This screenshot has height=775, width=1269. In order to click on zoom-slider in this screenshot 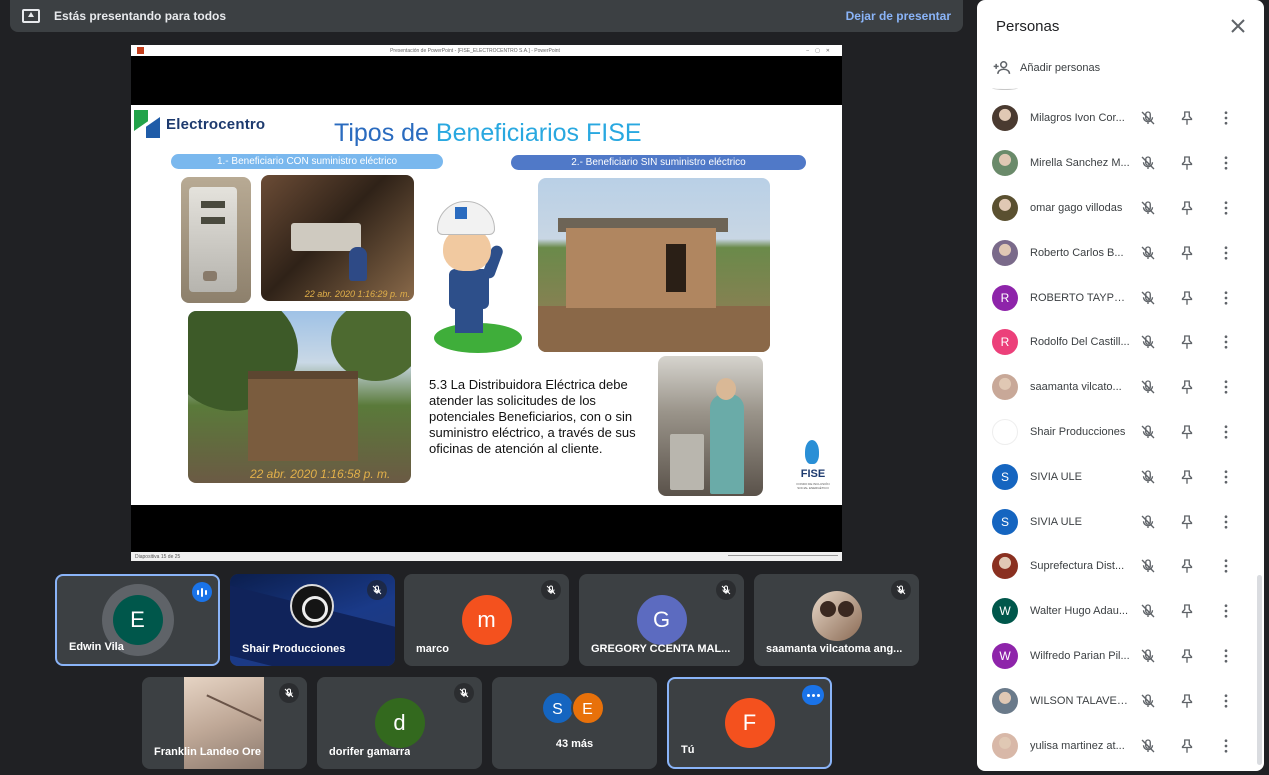, I will do `click(783, 556)`.